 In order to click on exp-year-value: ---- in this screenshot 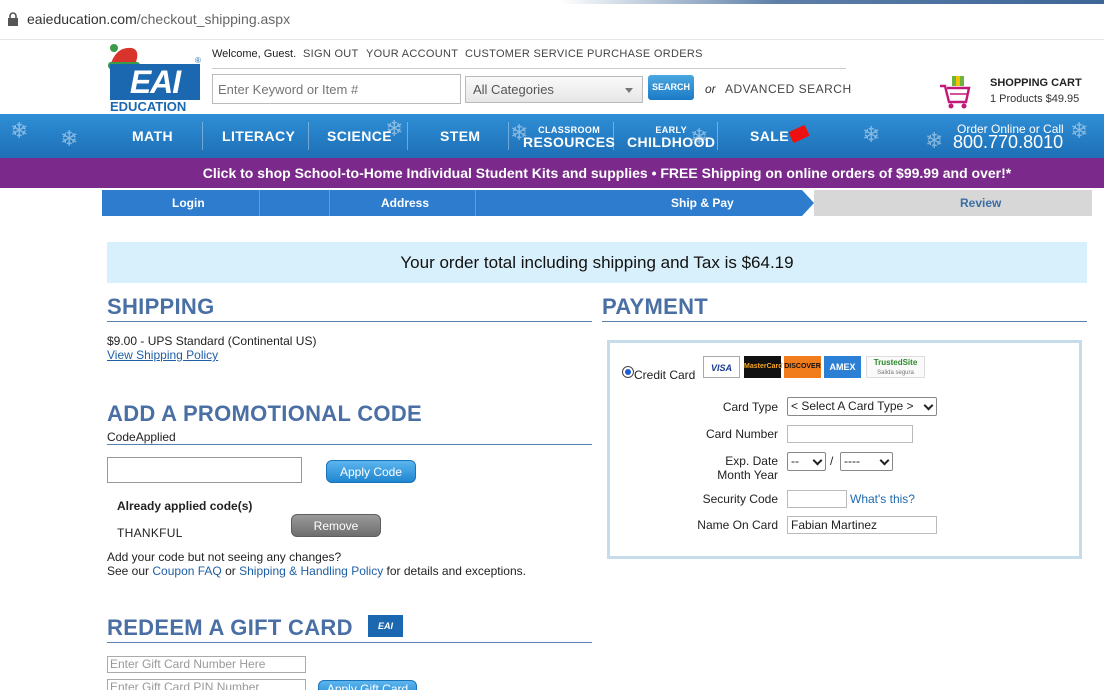, I will do `click(852, 461)`.